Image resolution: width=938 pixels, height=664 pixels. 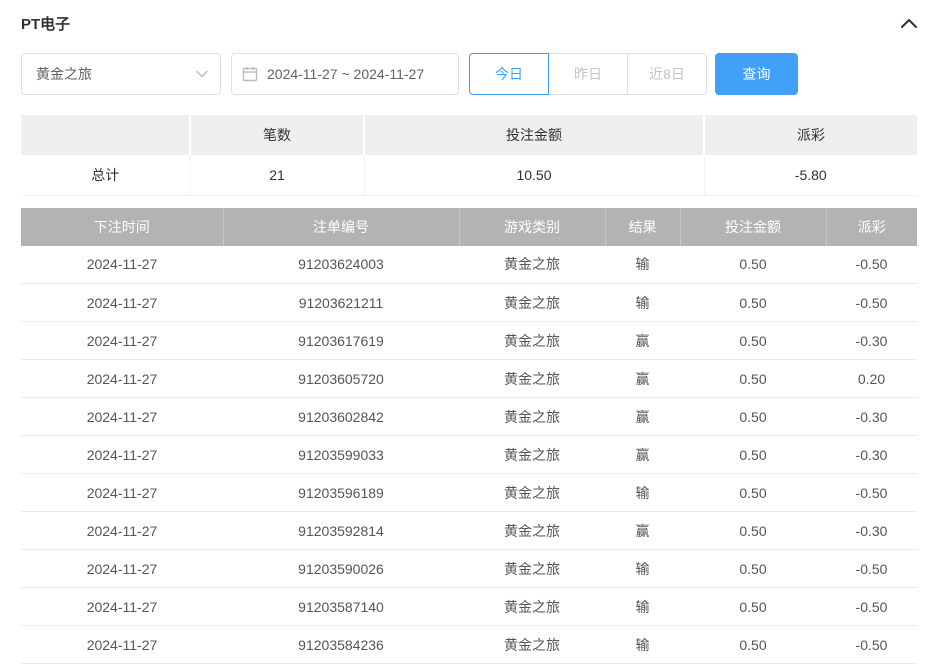 I want to click on game-select: 黄金之旅, so click(x=121, y=74).